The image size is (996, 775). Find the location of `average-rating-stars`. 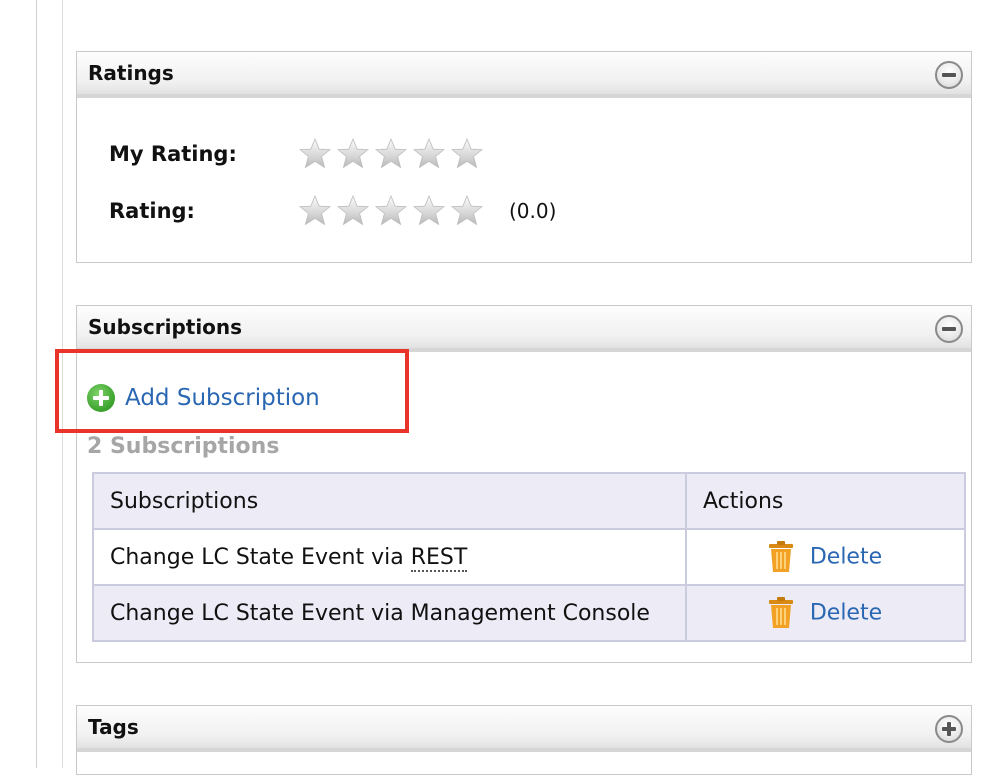

average-rating-stars is located at coordinates (391, 211).